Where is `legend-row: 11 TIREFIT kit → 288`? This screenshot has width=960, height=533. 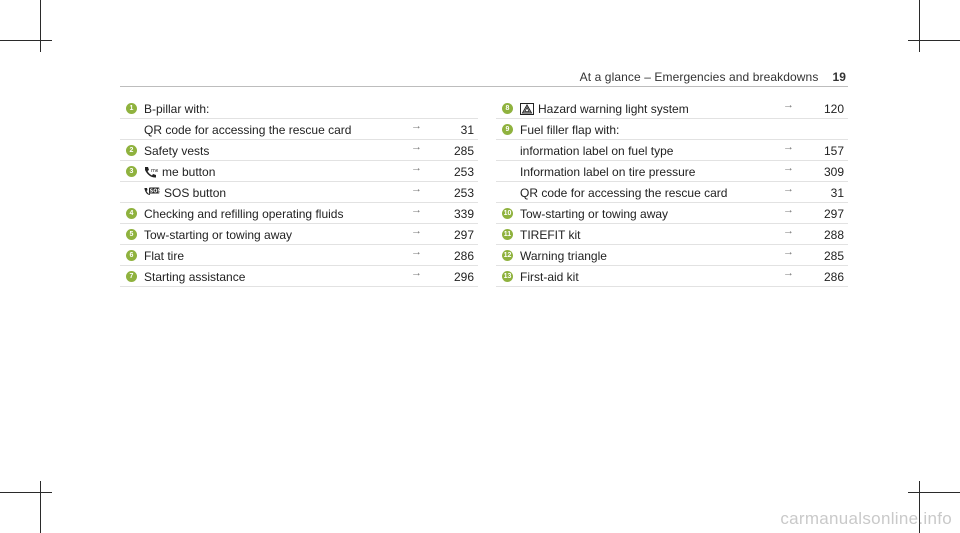 legend-row: 11 TIREFIT kit → 288 is located at coordinates (672, 234).